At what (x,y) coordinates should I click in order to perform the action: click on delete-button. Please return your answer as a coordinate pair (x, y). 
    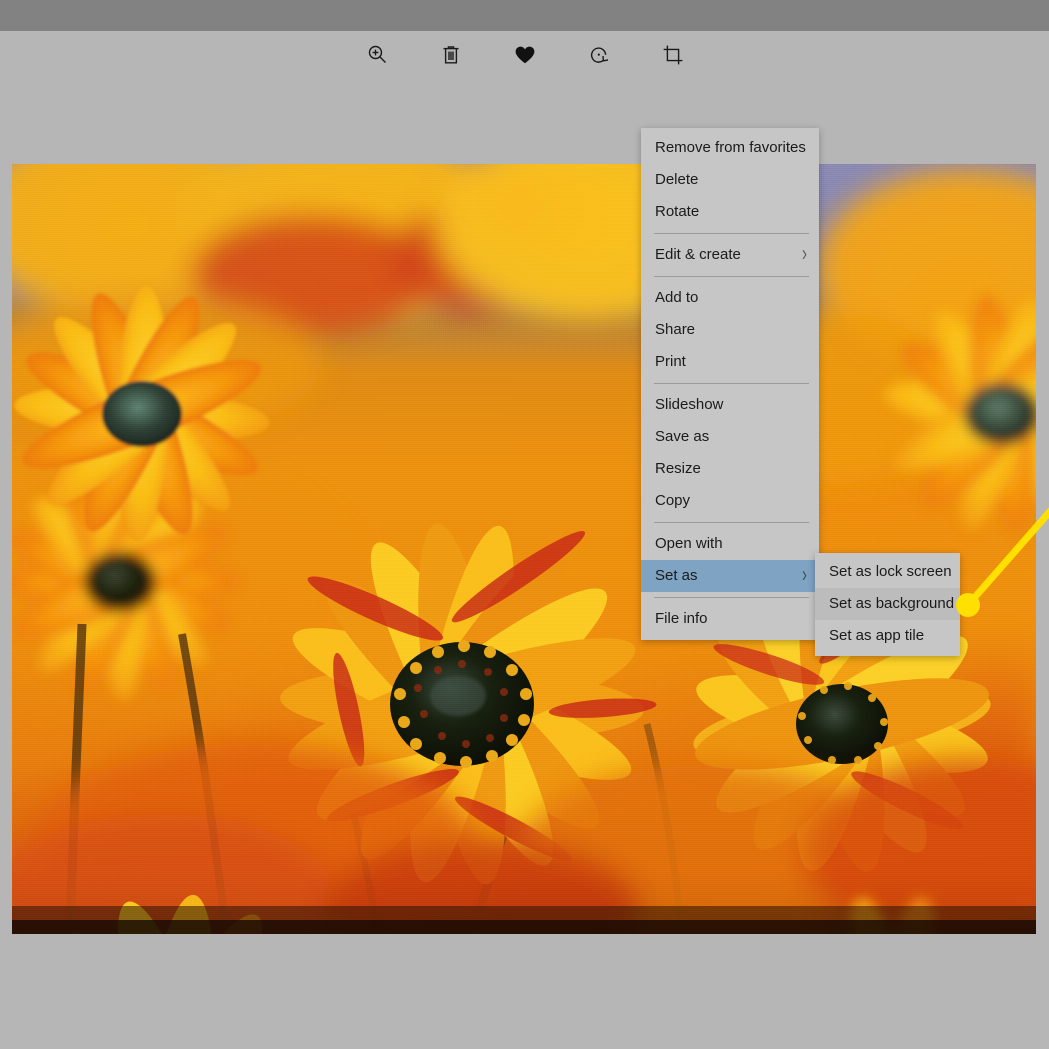
    Looking at the image, I should click on (451, 55).